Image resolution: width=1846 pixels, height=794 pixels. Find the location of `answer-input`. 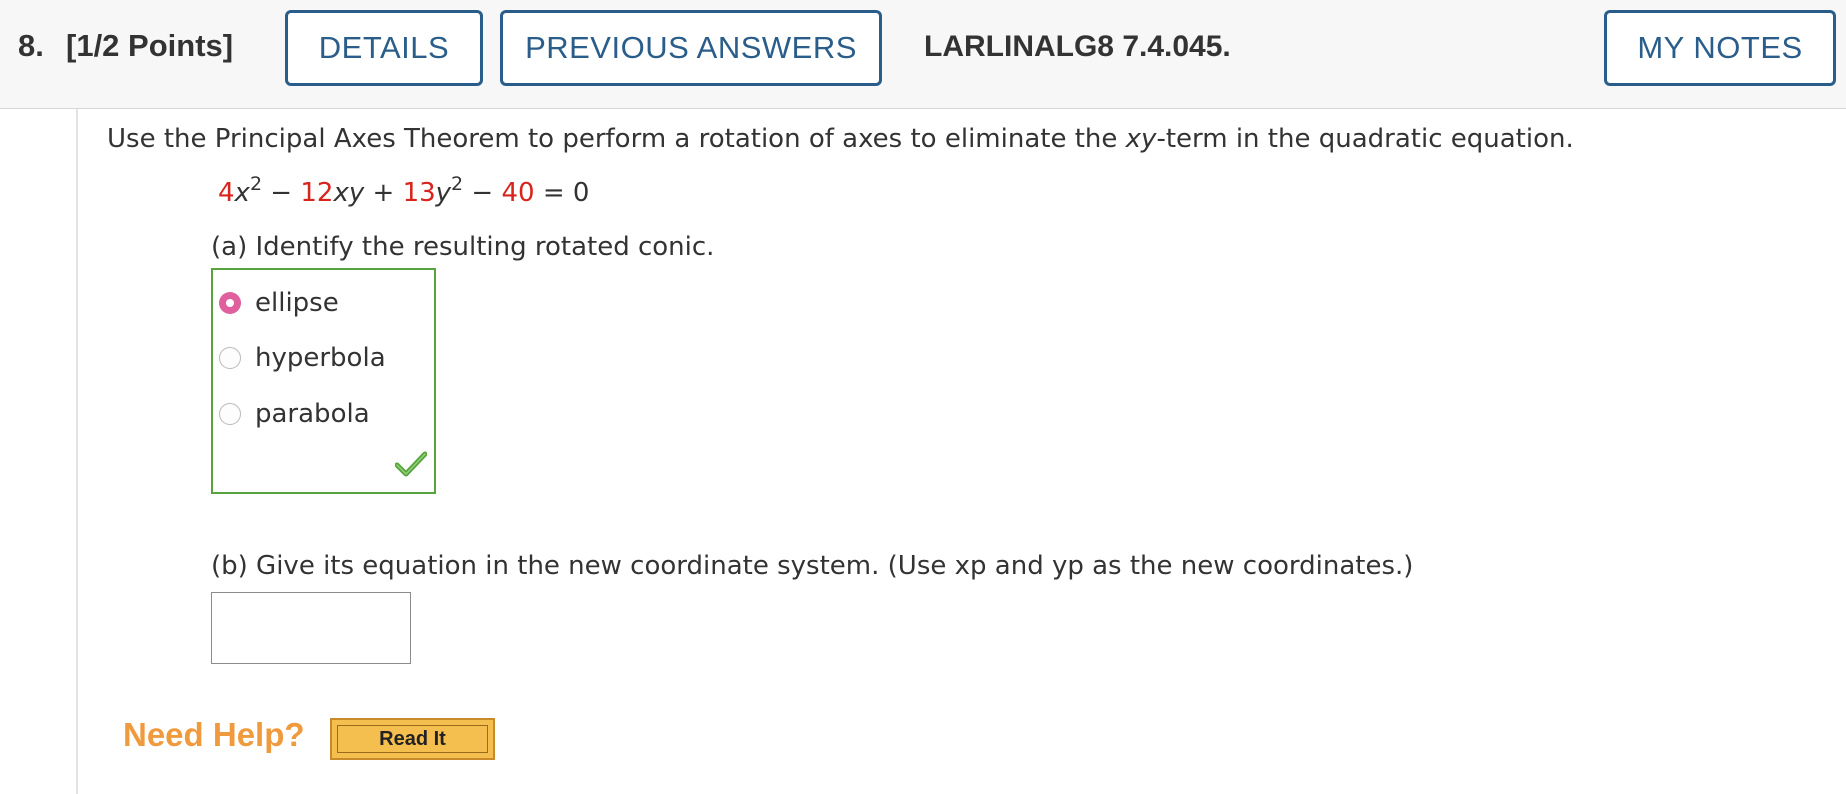

answer-input is located at coordinates (311, 628).